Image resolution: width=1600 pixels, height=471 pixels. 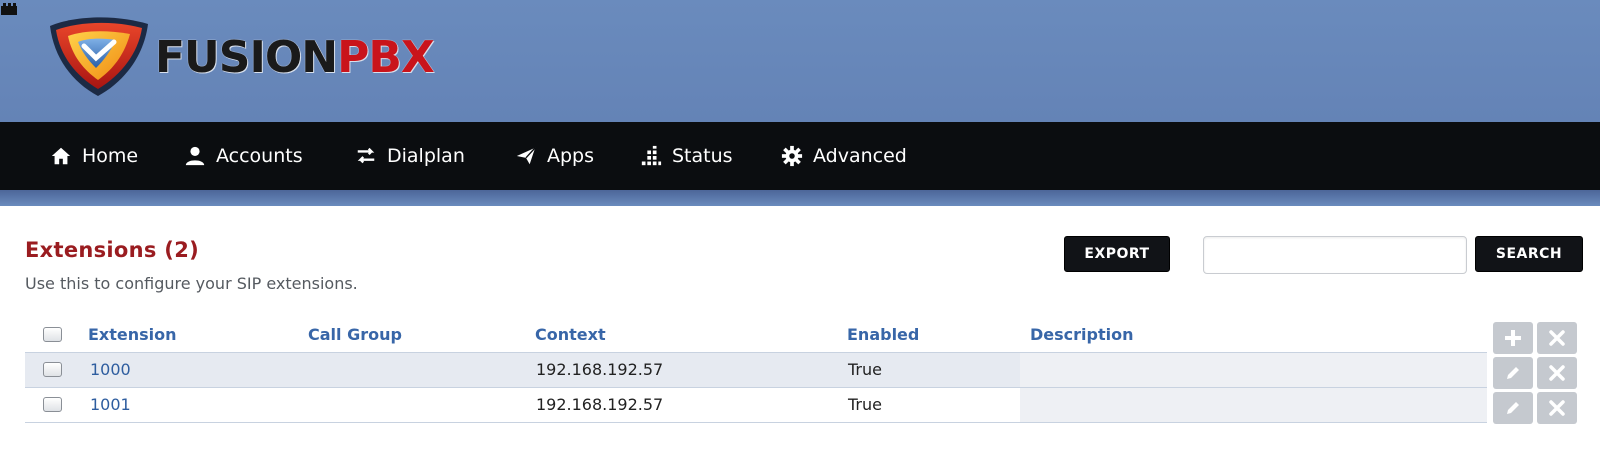 I want to click on nav-item-label: Accounts, so click(x=259, y=156).